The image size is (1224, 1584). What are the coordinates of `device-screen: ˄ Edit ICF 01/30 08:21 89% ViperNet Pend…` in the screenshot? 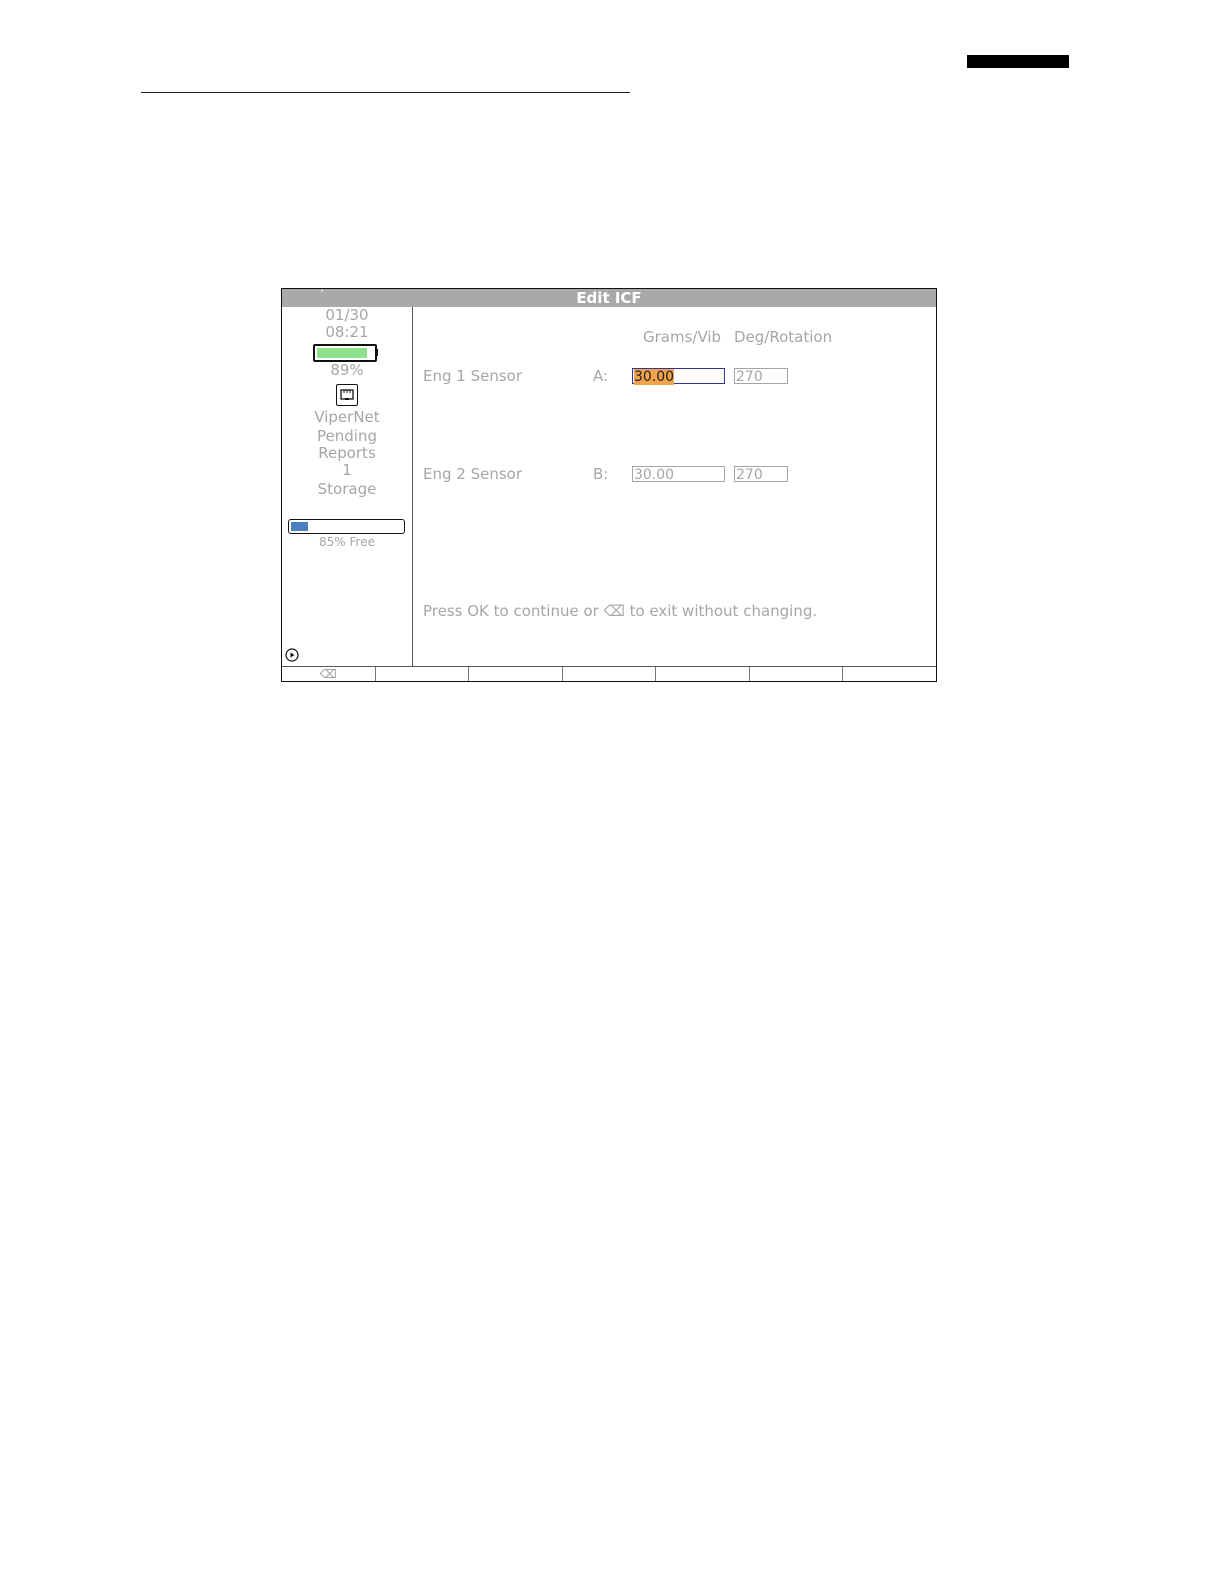 It's located at (609, 485).